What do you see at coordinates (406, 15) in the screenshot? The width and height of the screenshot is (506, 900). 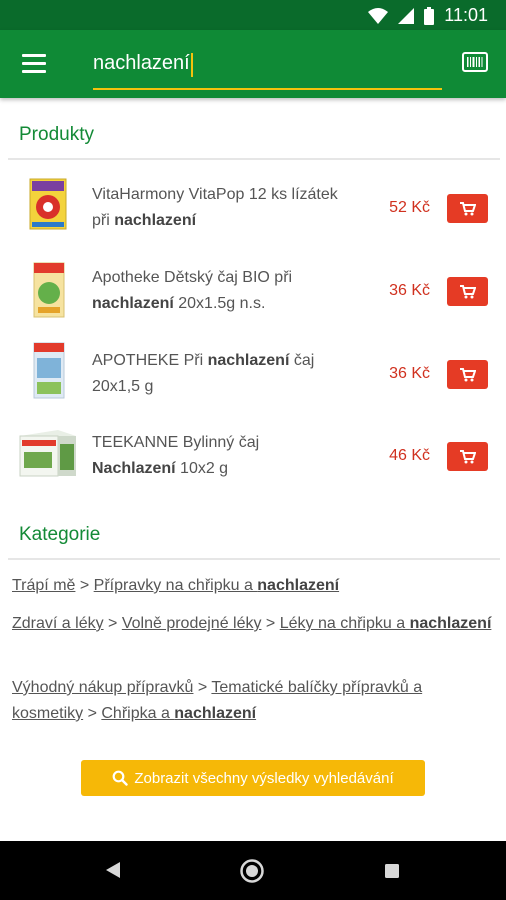 I see `signal-icon` at bounding box center [406, 15].